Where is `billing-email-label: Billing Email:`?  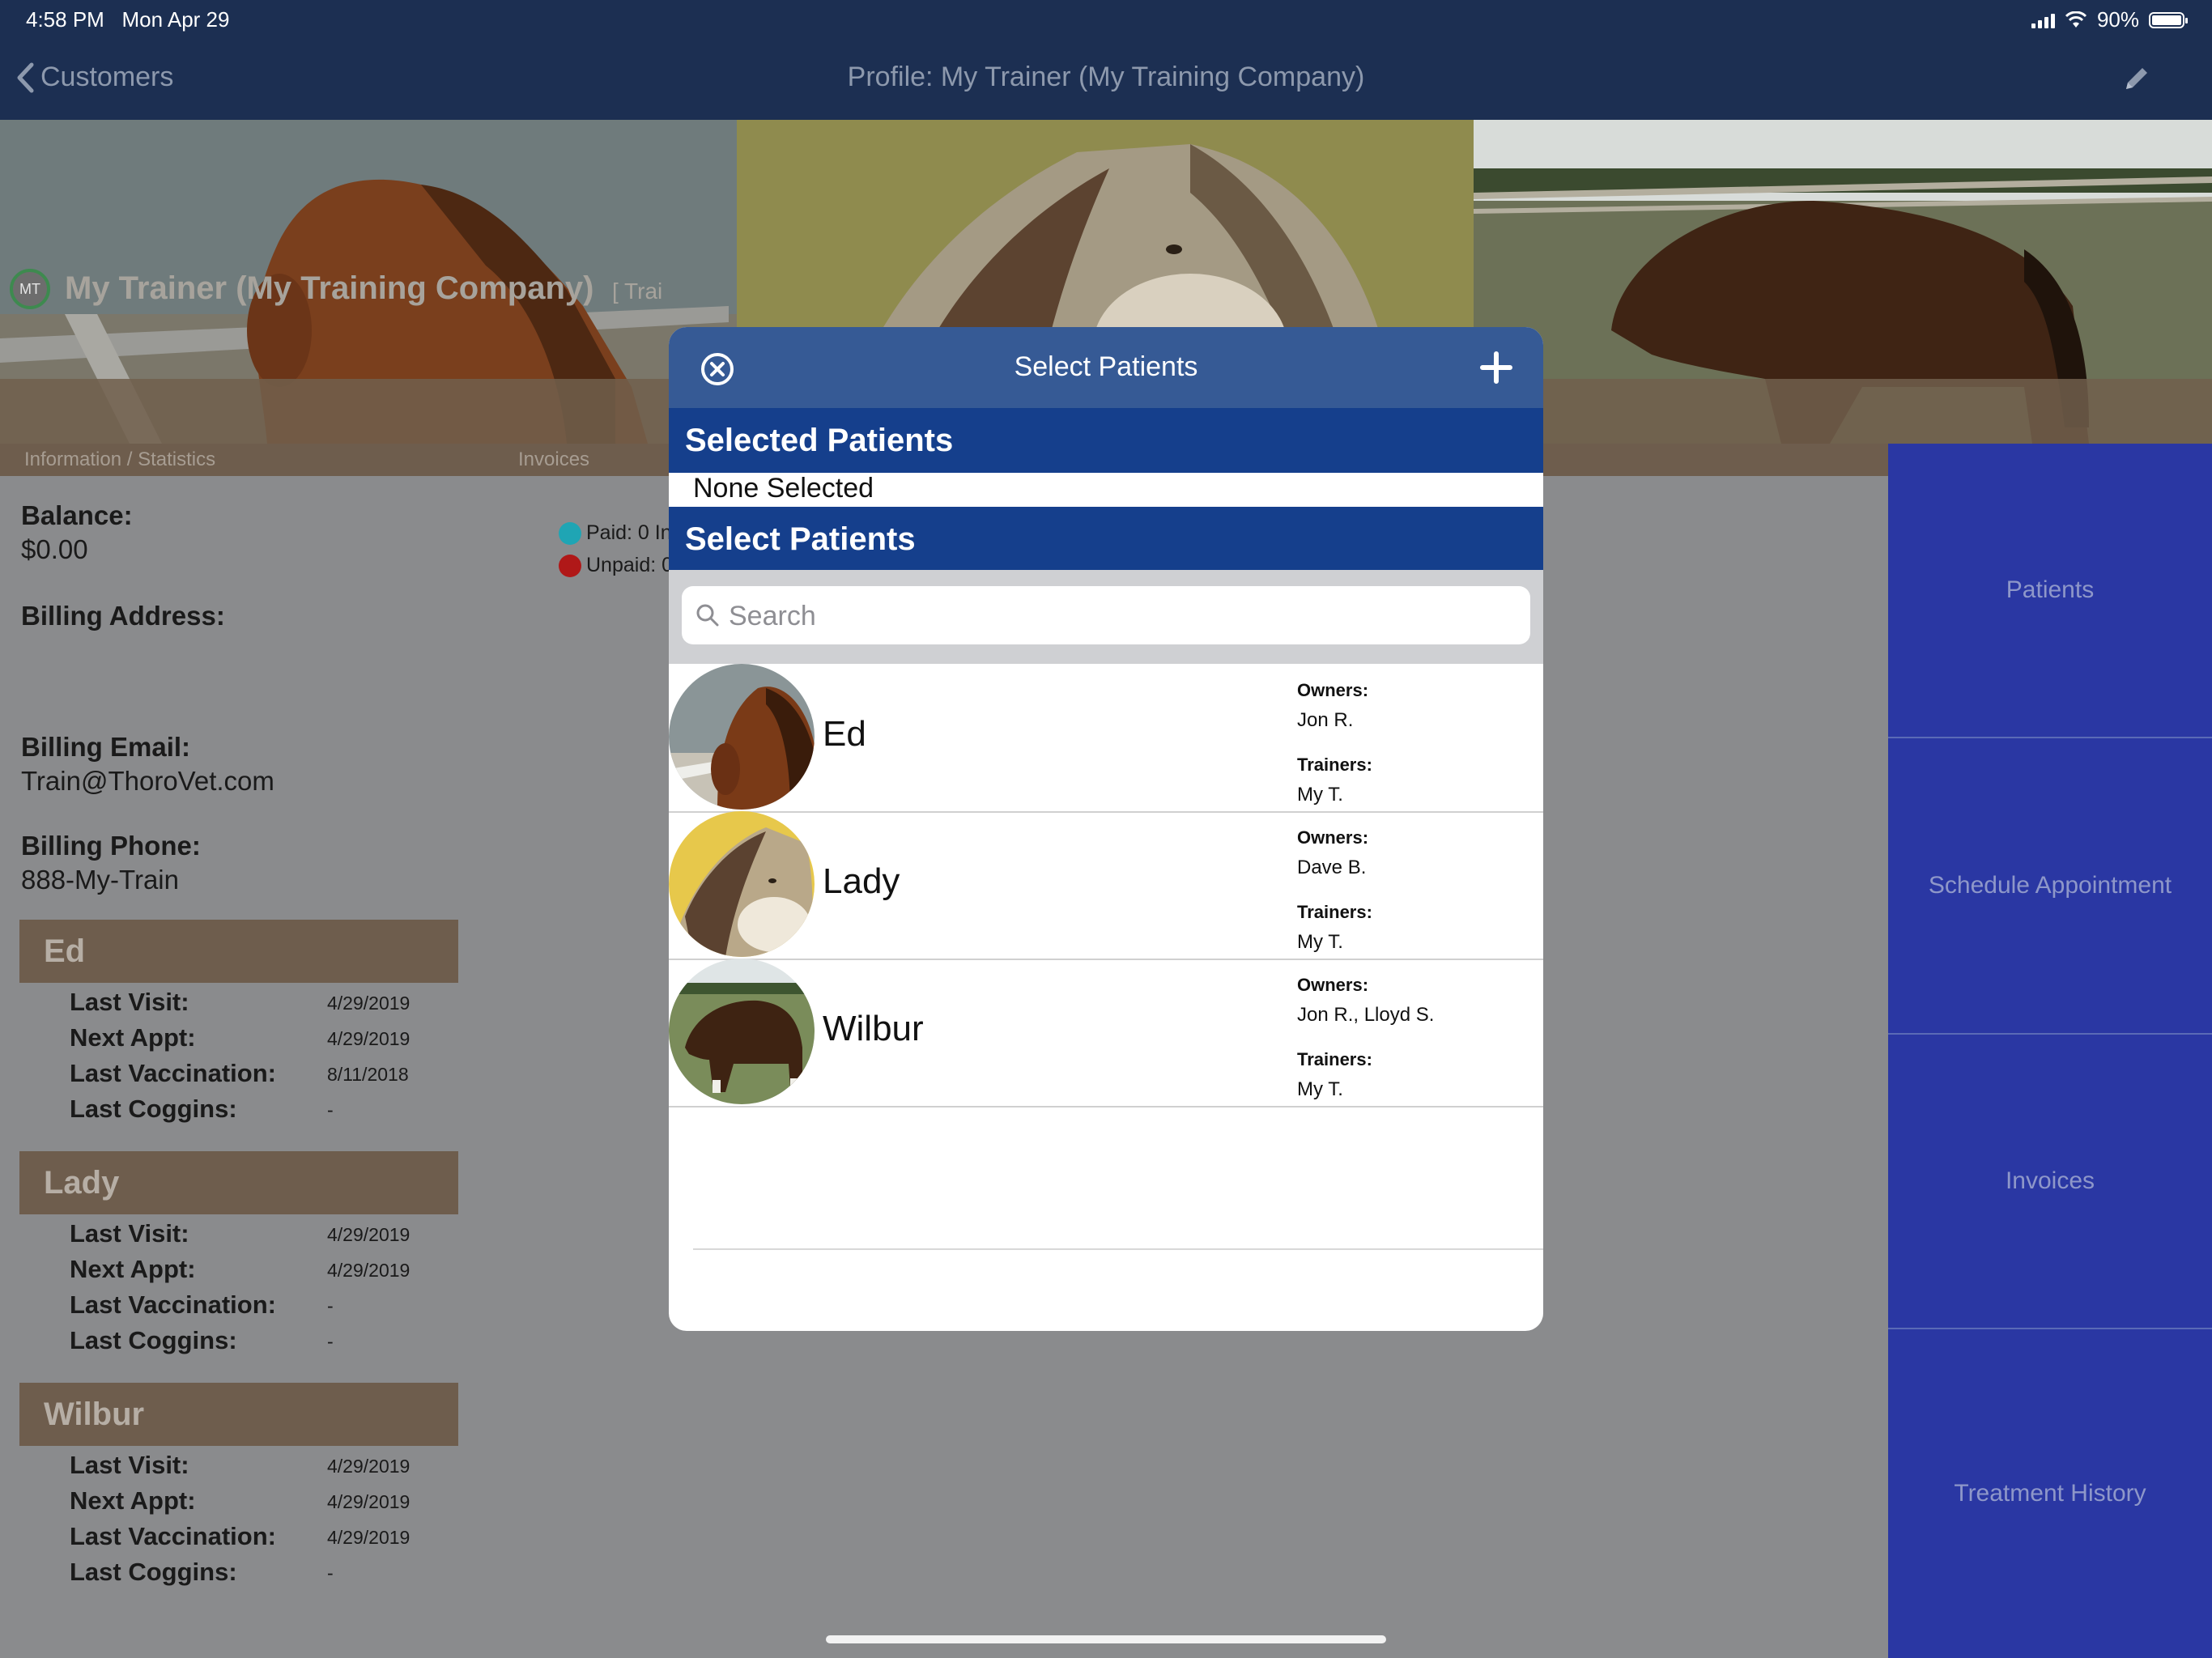 billing-email-label: Billing Email: is located at coordinates (106, 747).